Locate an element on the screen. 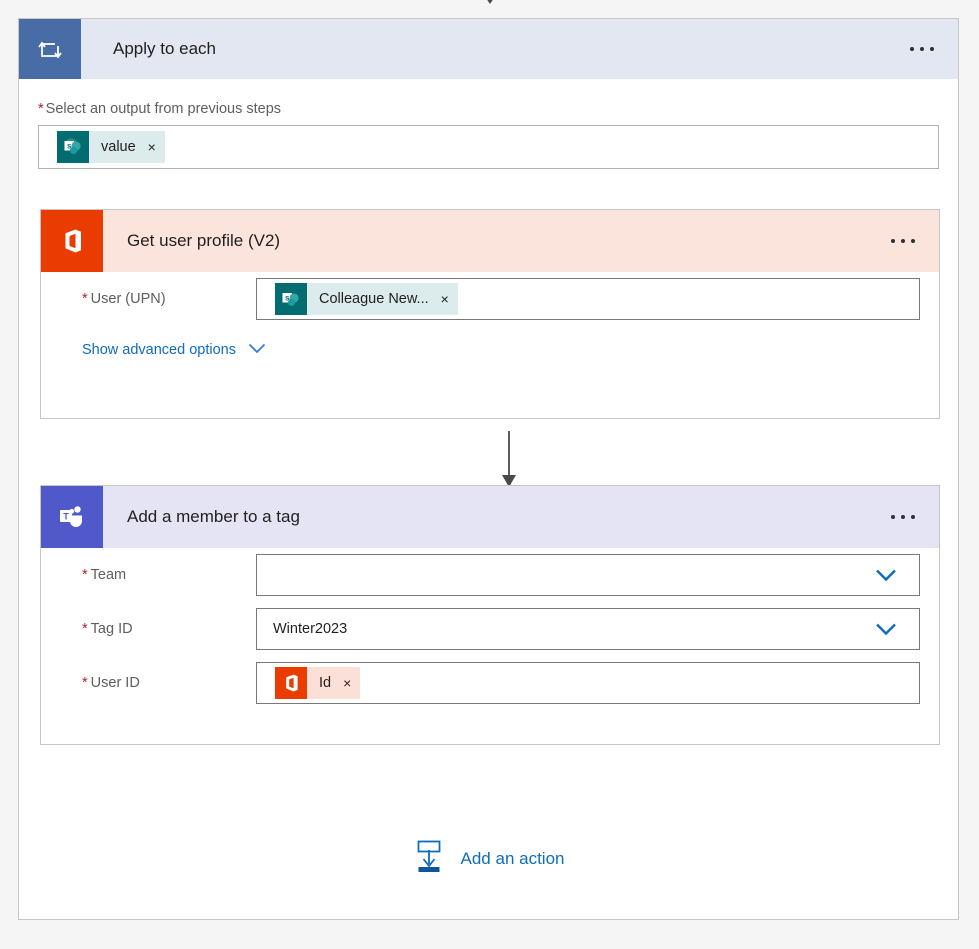 The image size is (979, 949). field-user-id-label: * User ID is located at coordinates (158, 683).